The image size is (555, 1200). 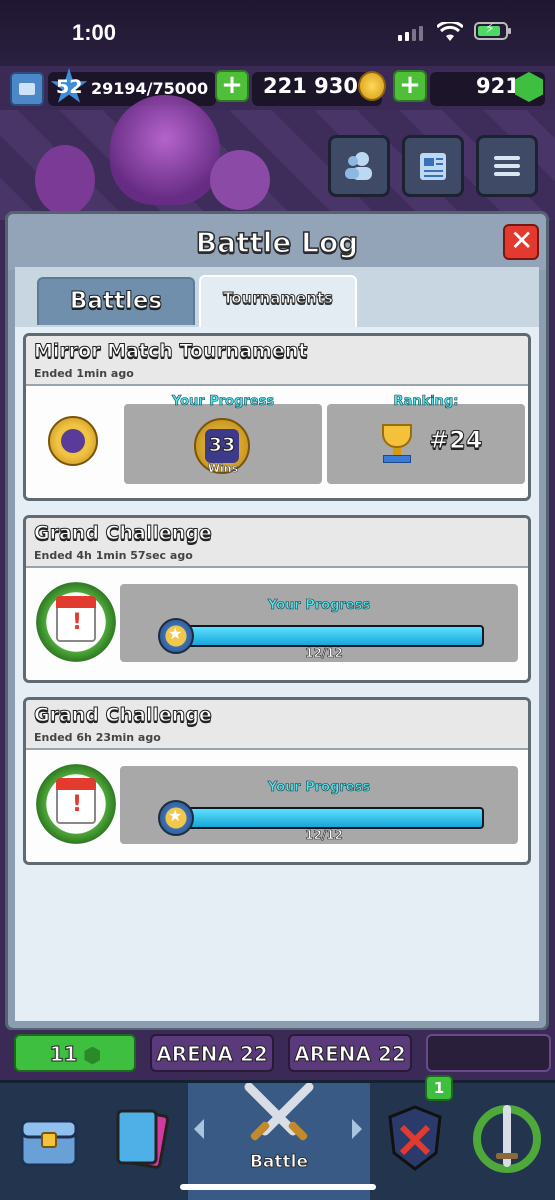 I want to click on entry-ended-time: Ended 4h 1min 57sec ago, so click(x=113, y=555).